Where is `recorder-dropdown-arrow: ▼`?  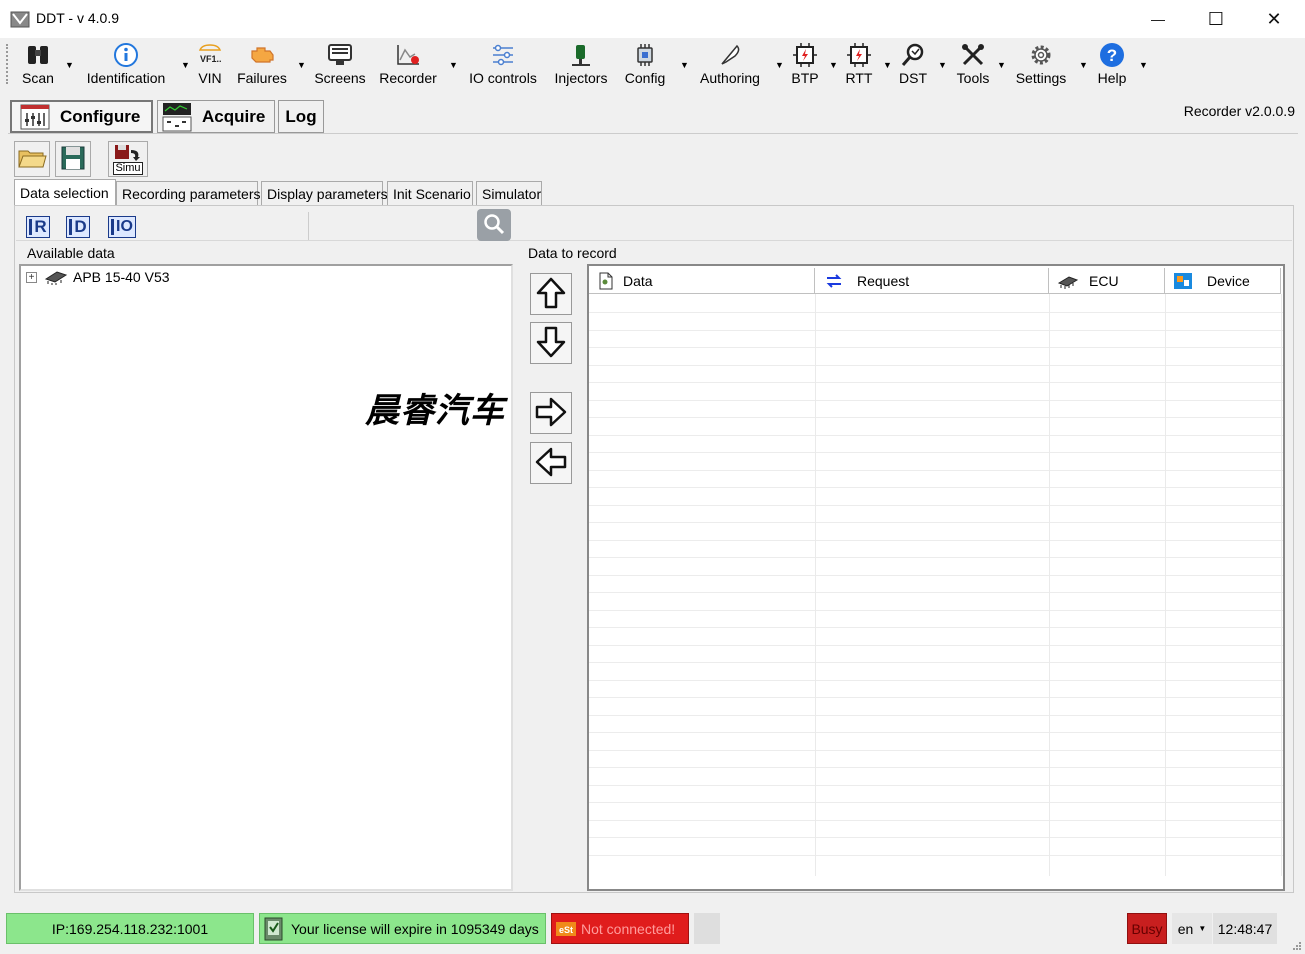 recorder-dropdown-arrow: ▼ is located at coordinates (453, 65).